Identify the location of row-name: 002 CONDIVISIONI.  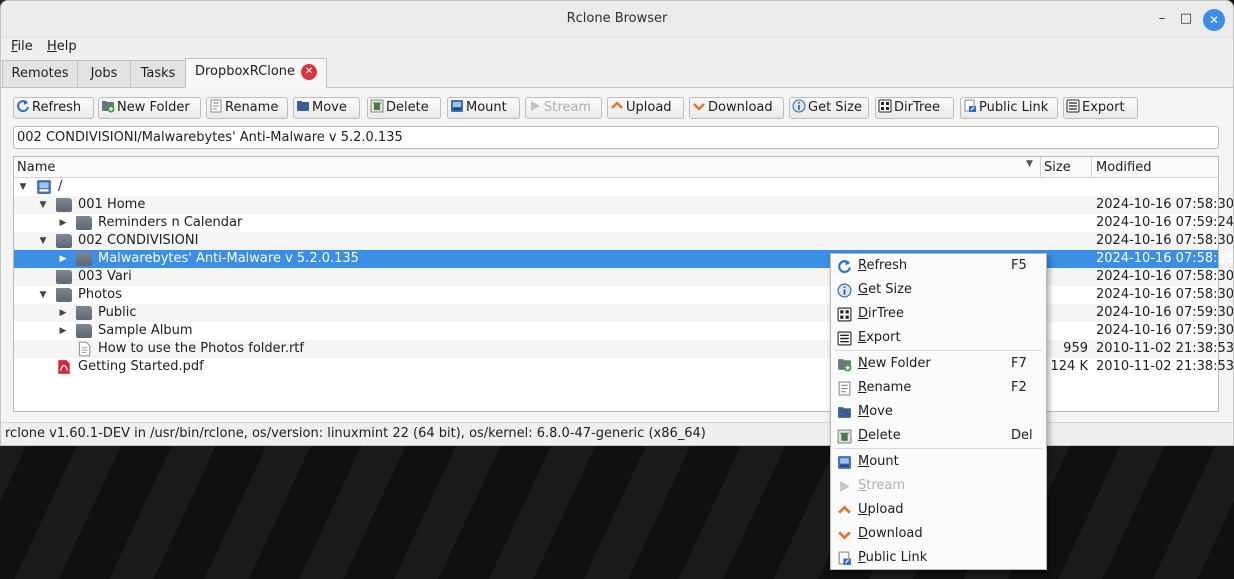
(138, 240).